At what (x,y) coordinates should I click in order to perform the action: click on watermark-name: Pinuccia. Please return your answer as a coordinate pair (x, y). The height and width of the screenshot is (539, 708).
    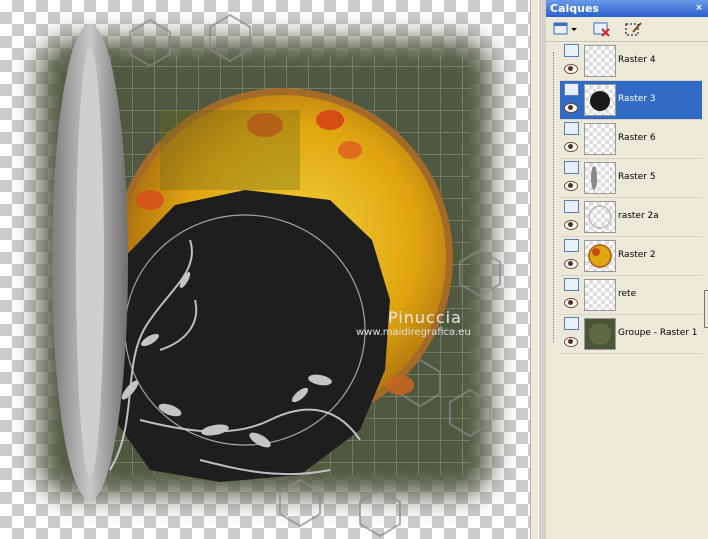
    Looking at the image, I should click on (425, 317).